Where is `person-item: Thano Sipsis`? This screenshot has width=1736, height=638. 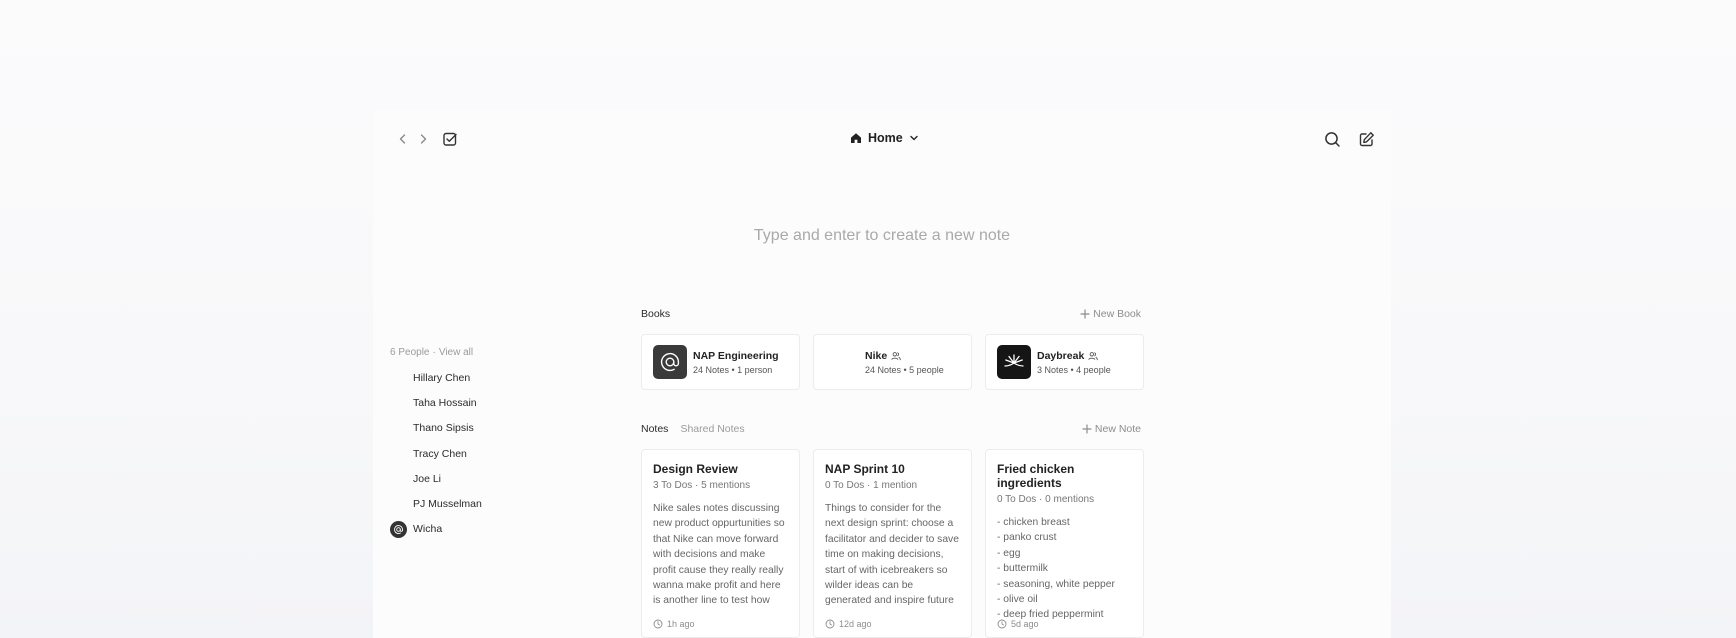 person-item: Thano Sipsis is located at coordinates (490, 428).